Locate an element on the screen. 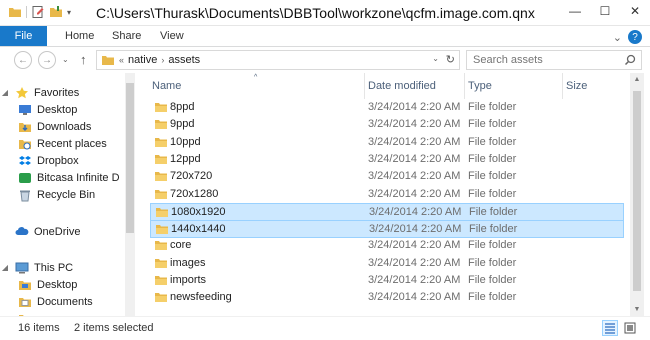 The width and height of the screenshot is (650, 340). table-row: 1080x1920 3/24/2014 2:20 AM File folder is located at coordinates (387, 211).